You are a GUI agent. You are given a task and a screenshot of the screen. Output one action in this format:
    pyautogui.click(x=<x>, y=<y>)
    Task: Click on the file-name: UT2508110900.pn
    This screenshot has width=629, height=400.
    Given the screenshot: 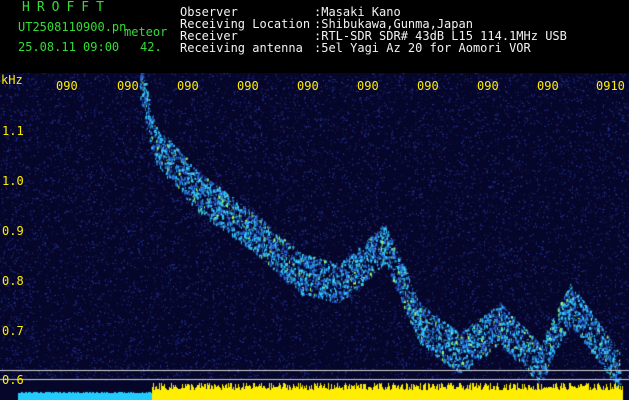 What is the action you would take?
    pyautogui.click(x=72, y=27)
    